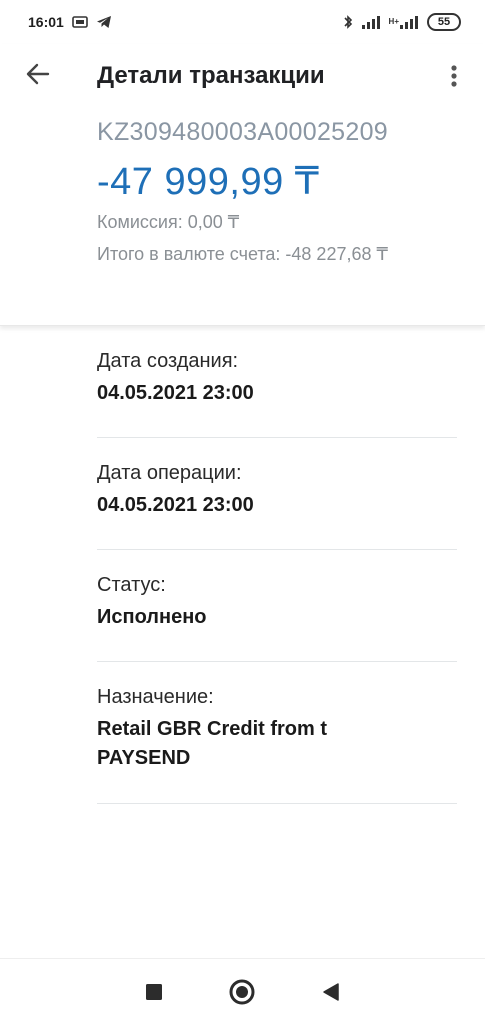  What do you see at coordinates (104, 22) in the screenshot?
I see `telegram-icon` at bounding box center [104, 22].